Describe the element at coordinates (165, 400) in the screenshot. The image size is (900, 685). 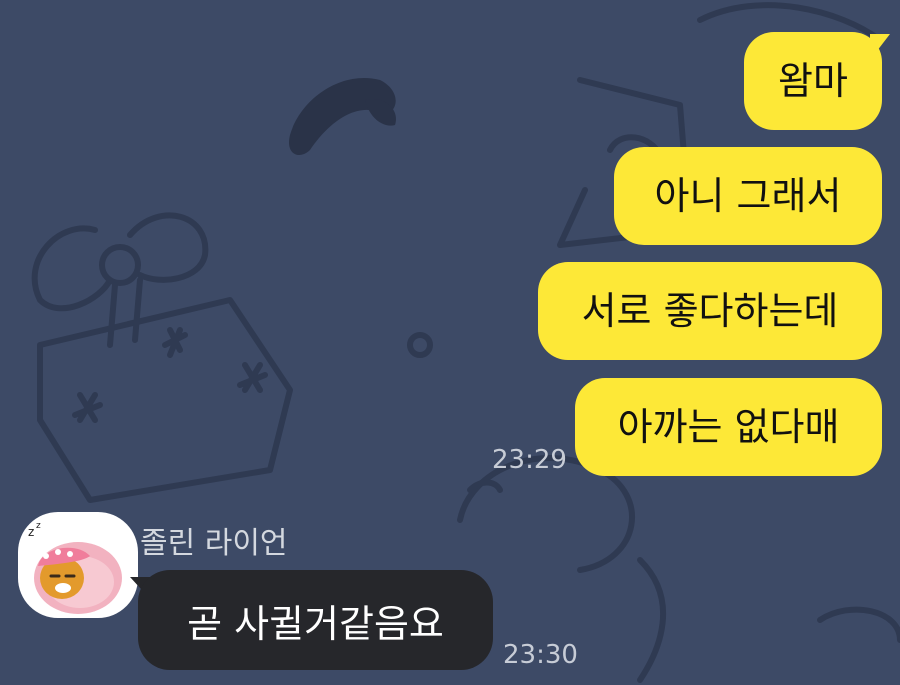
I see `gift-box-doodle` at that location.